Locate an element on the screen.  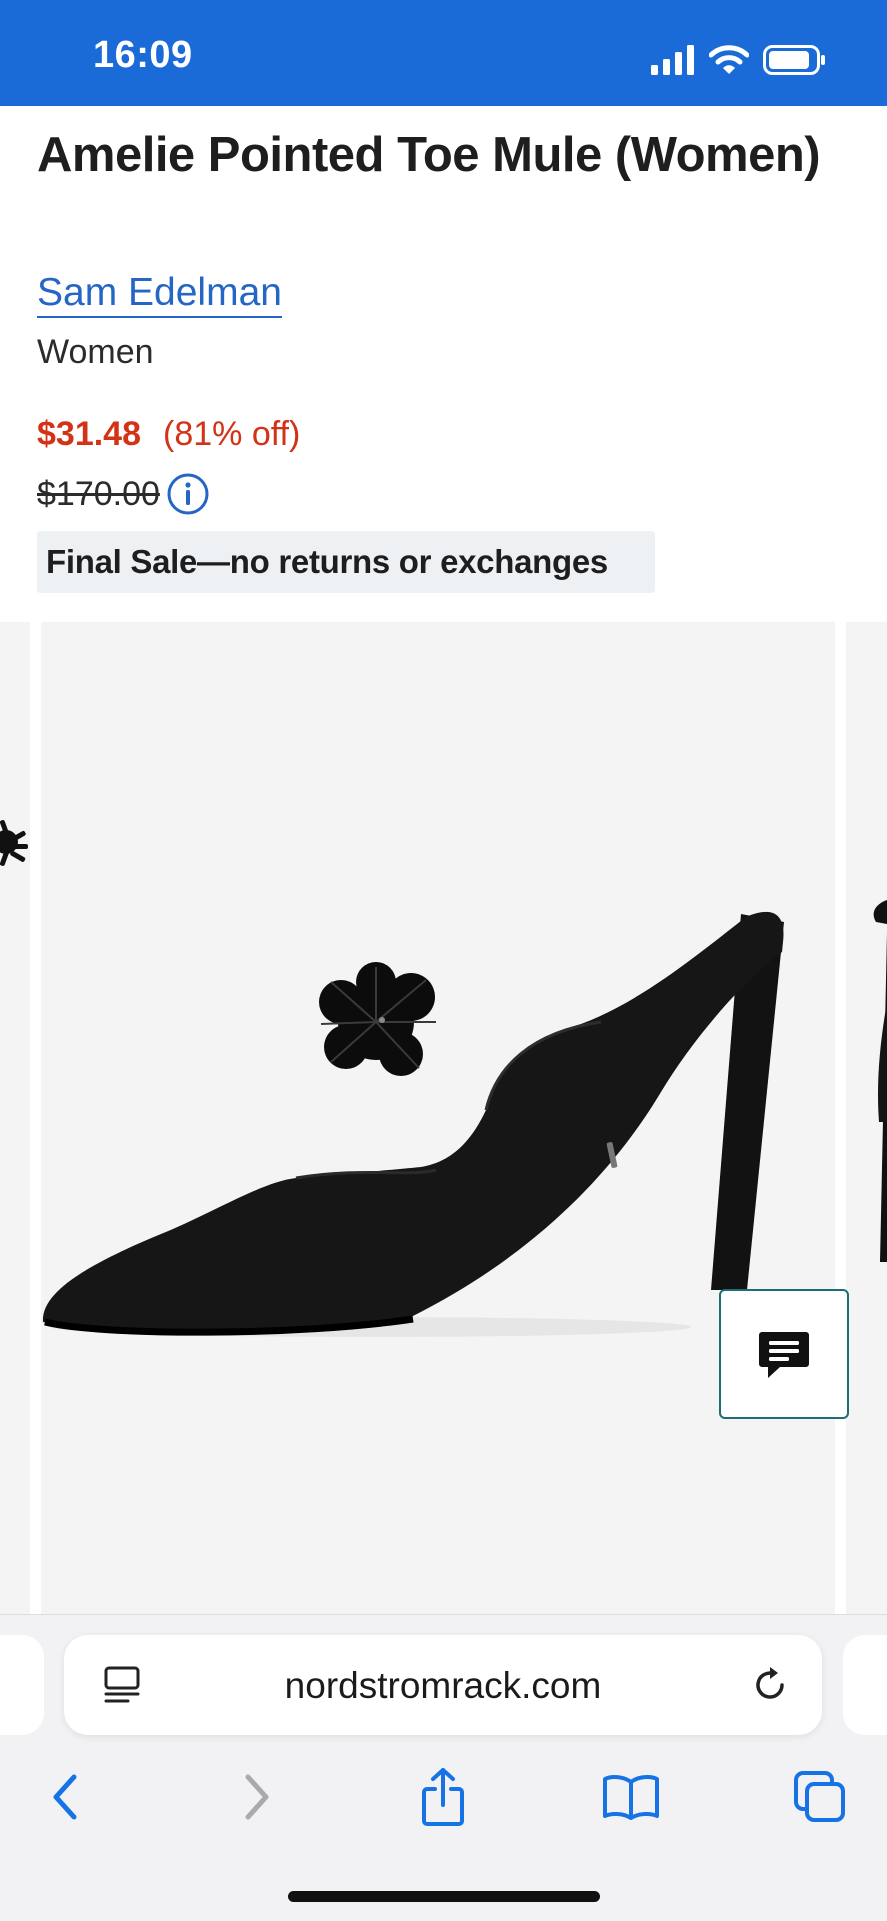
next-tab-peek is located at coordinates (865, 1685).